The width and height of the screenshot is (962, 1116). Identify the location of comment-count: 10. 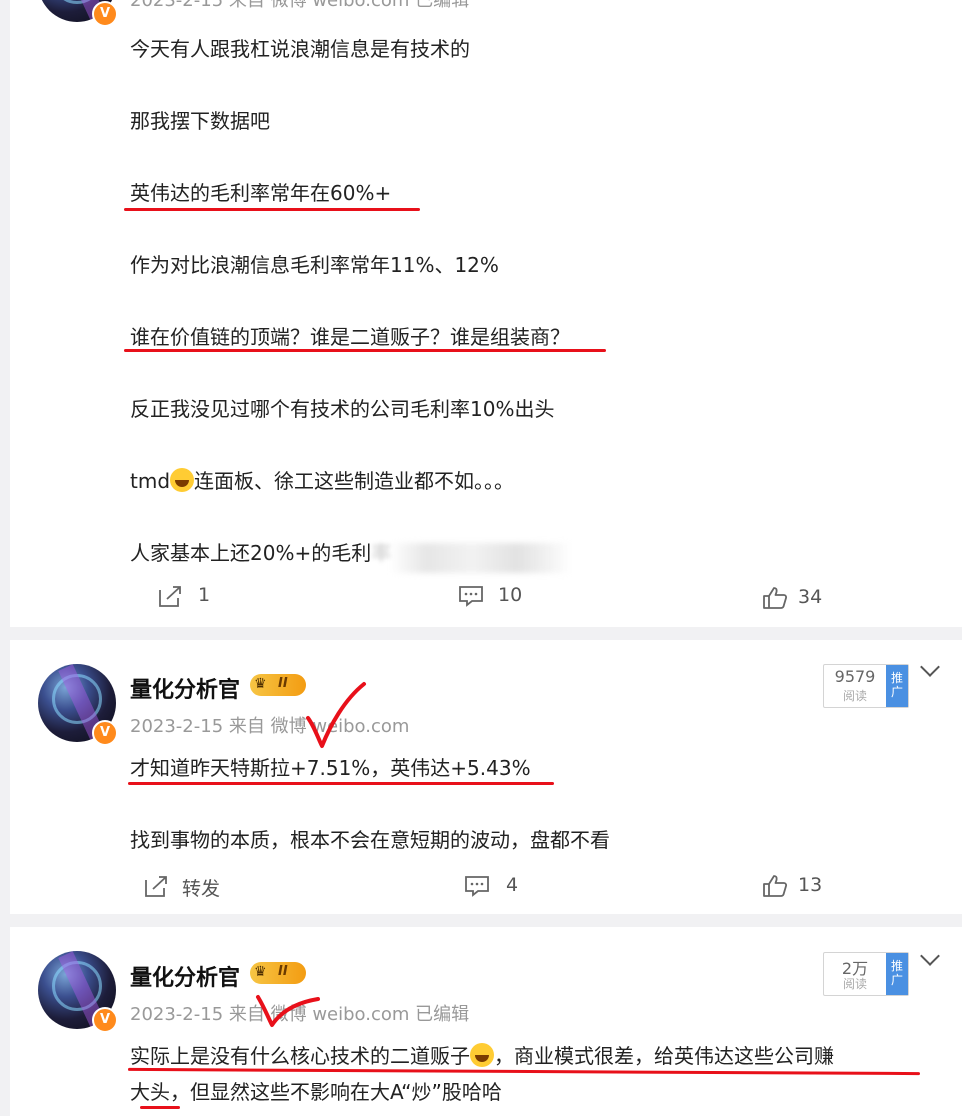
(510, 595).